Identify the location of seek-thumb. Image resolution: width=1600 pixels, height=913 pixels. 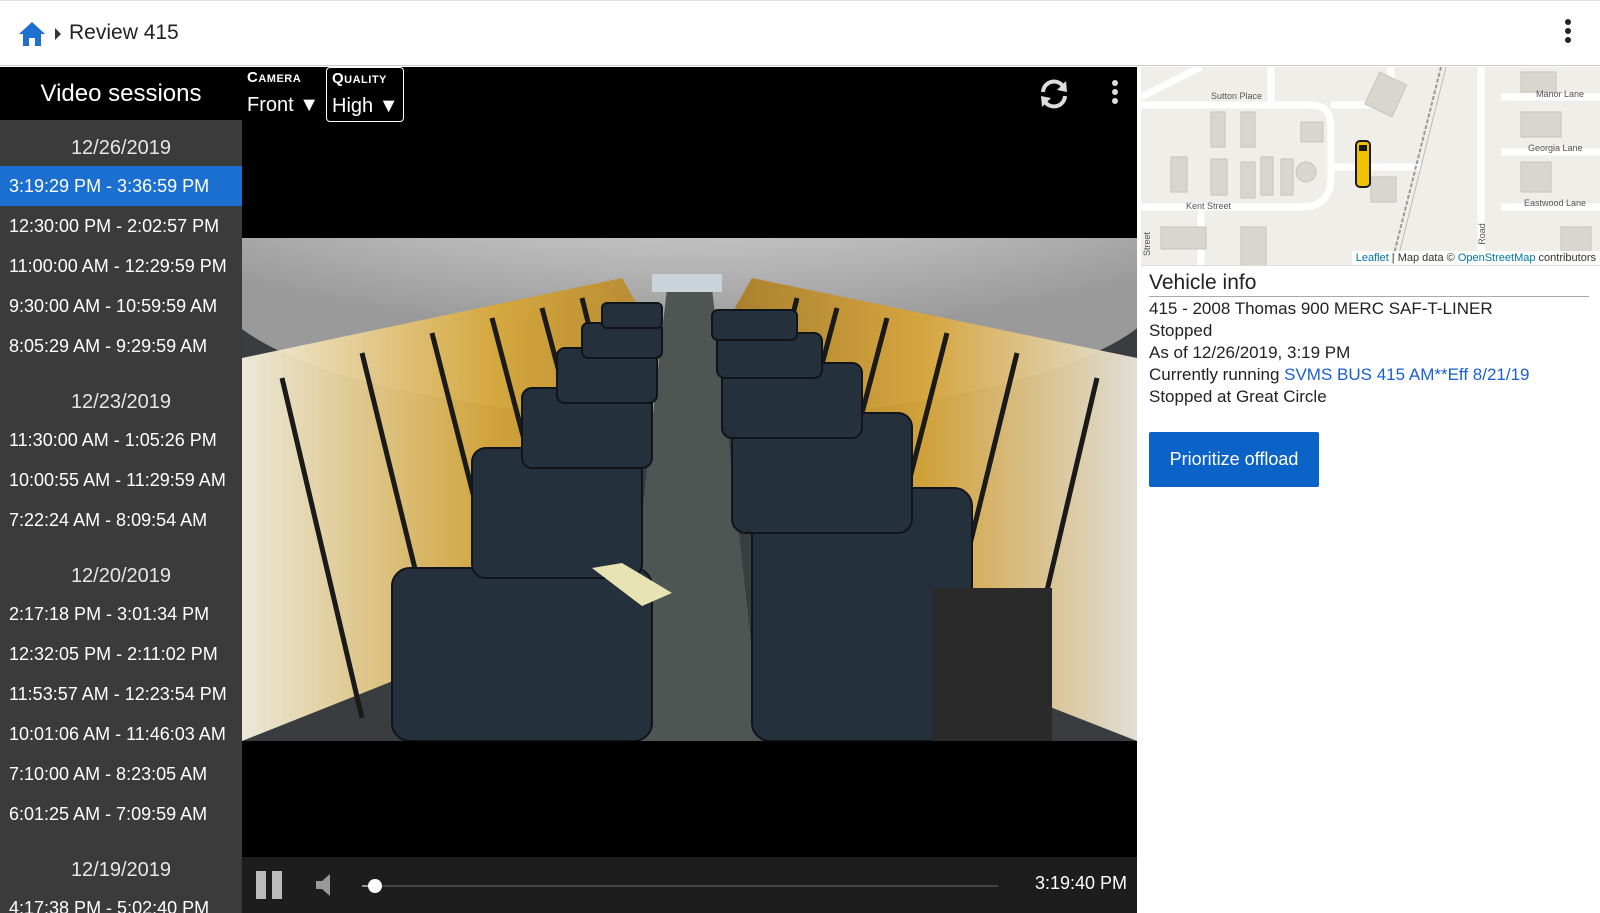
(374, 886).